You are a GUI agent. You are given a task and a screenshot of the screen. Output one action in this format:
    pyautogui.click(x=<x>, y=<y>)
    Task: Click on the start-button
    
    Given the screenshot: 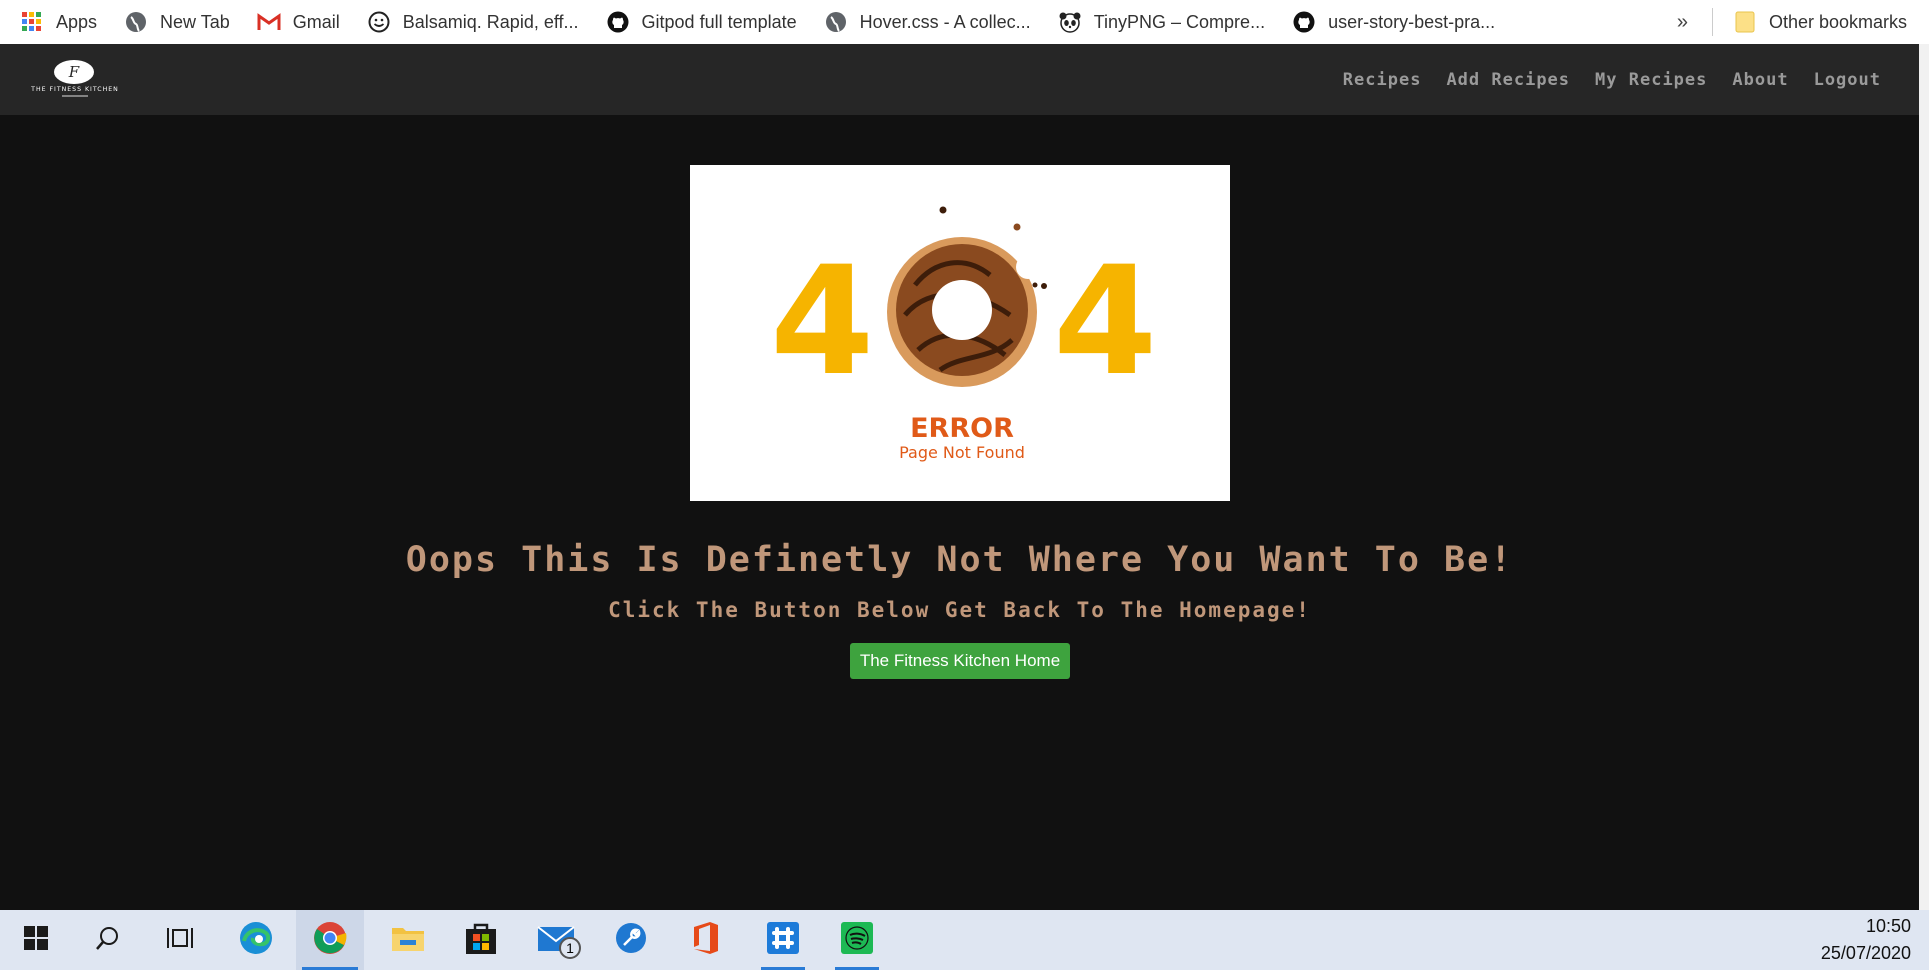 What is the action you would take?
    pyautogui.click(x=36, y=940)
    